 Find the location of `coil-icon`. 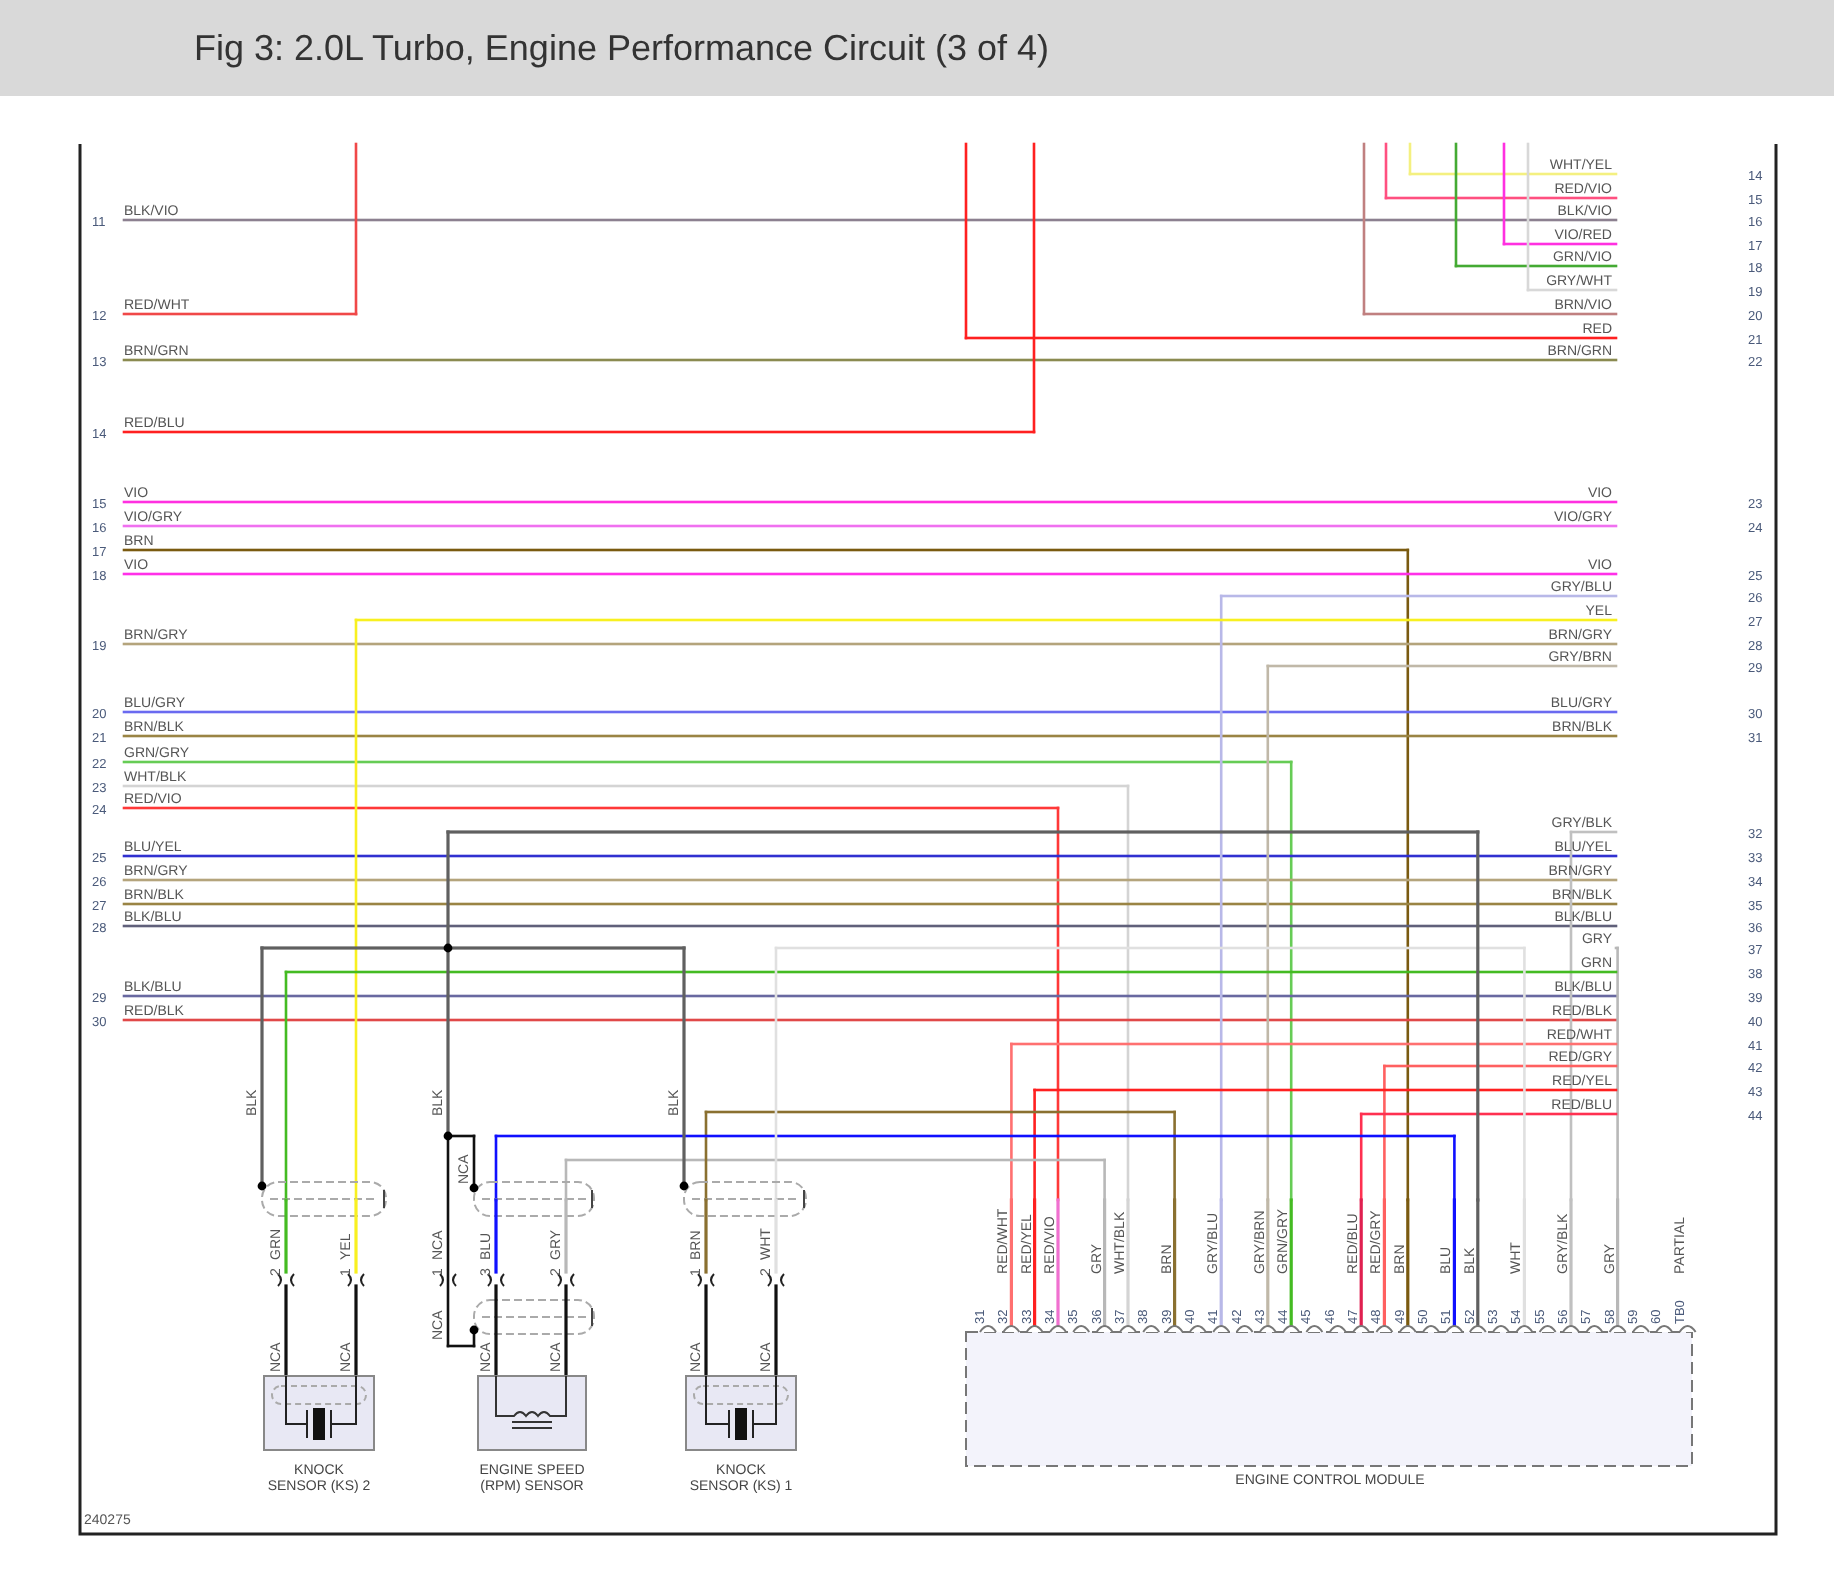

coil-icon is located at coordinates (531, 1402).